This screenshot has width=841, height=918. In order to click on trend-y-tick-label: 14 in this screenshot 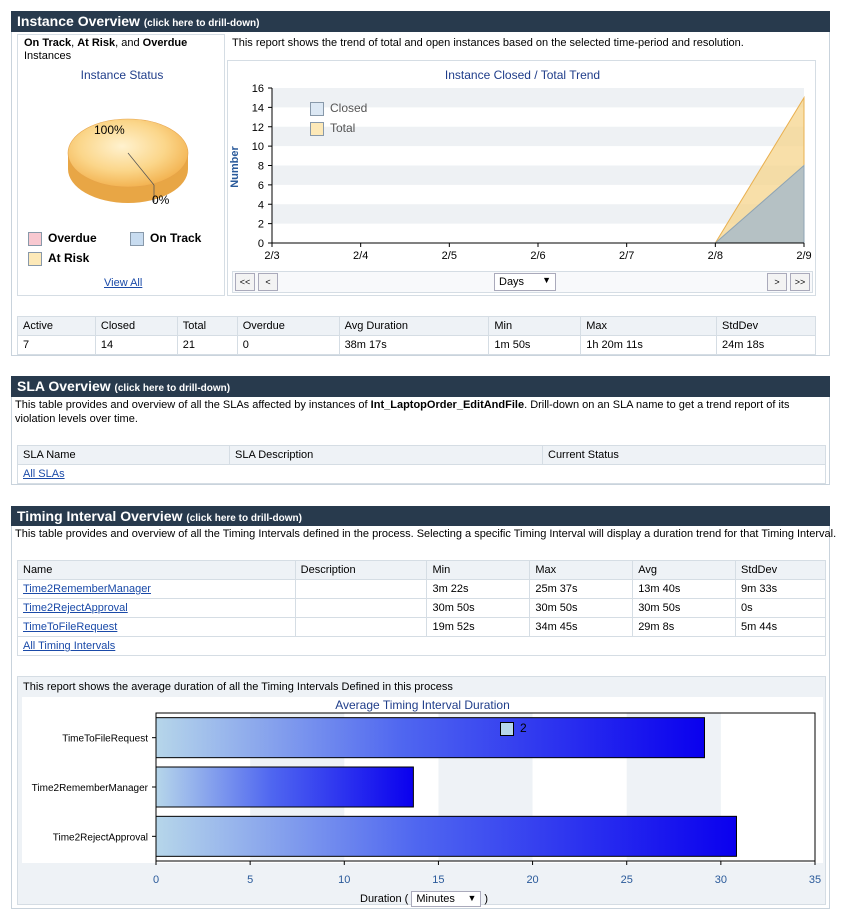, I will do `click(258, 108)`.